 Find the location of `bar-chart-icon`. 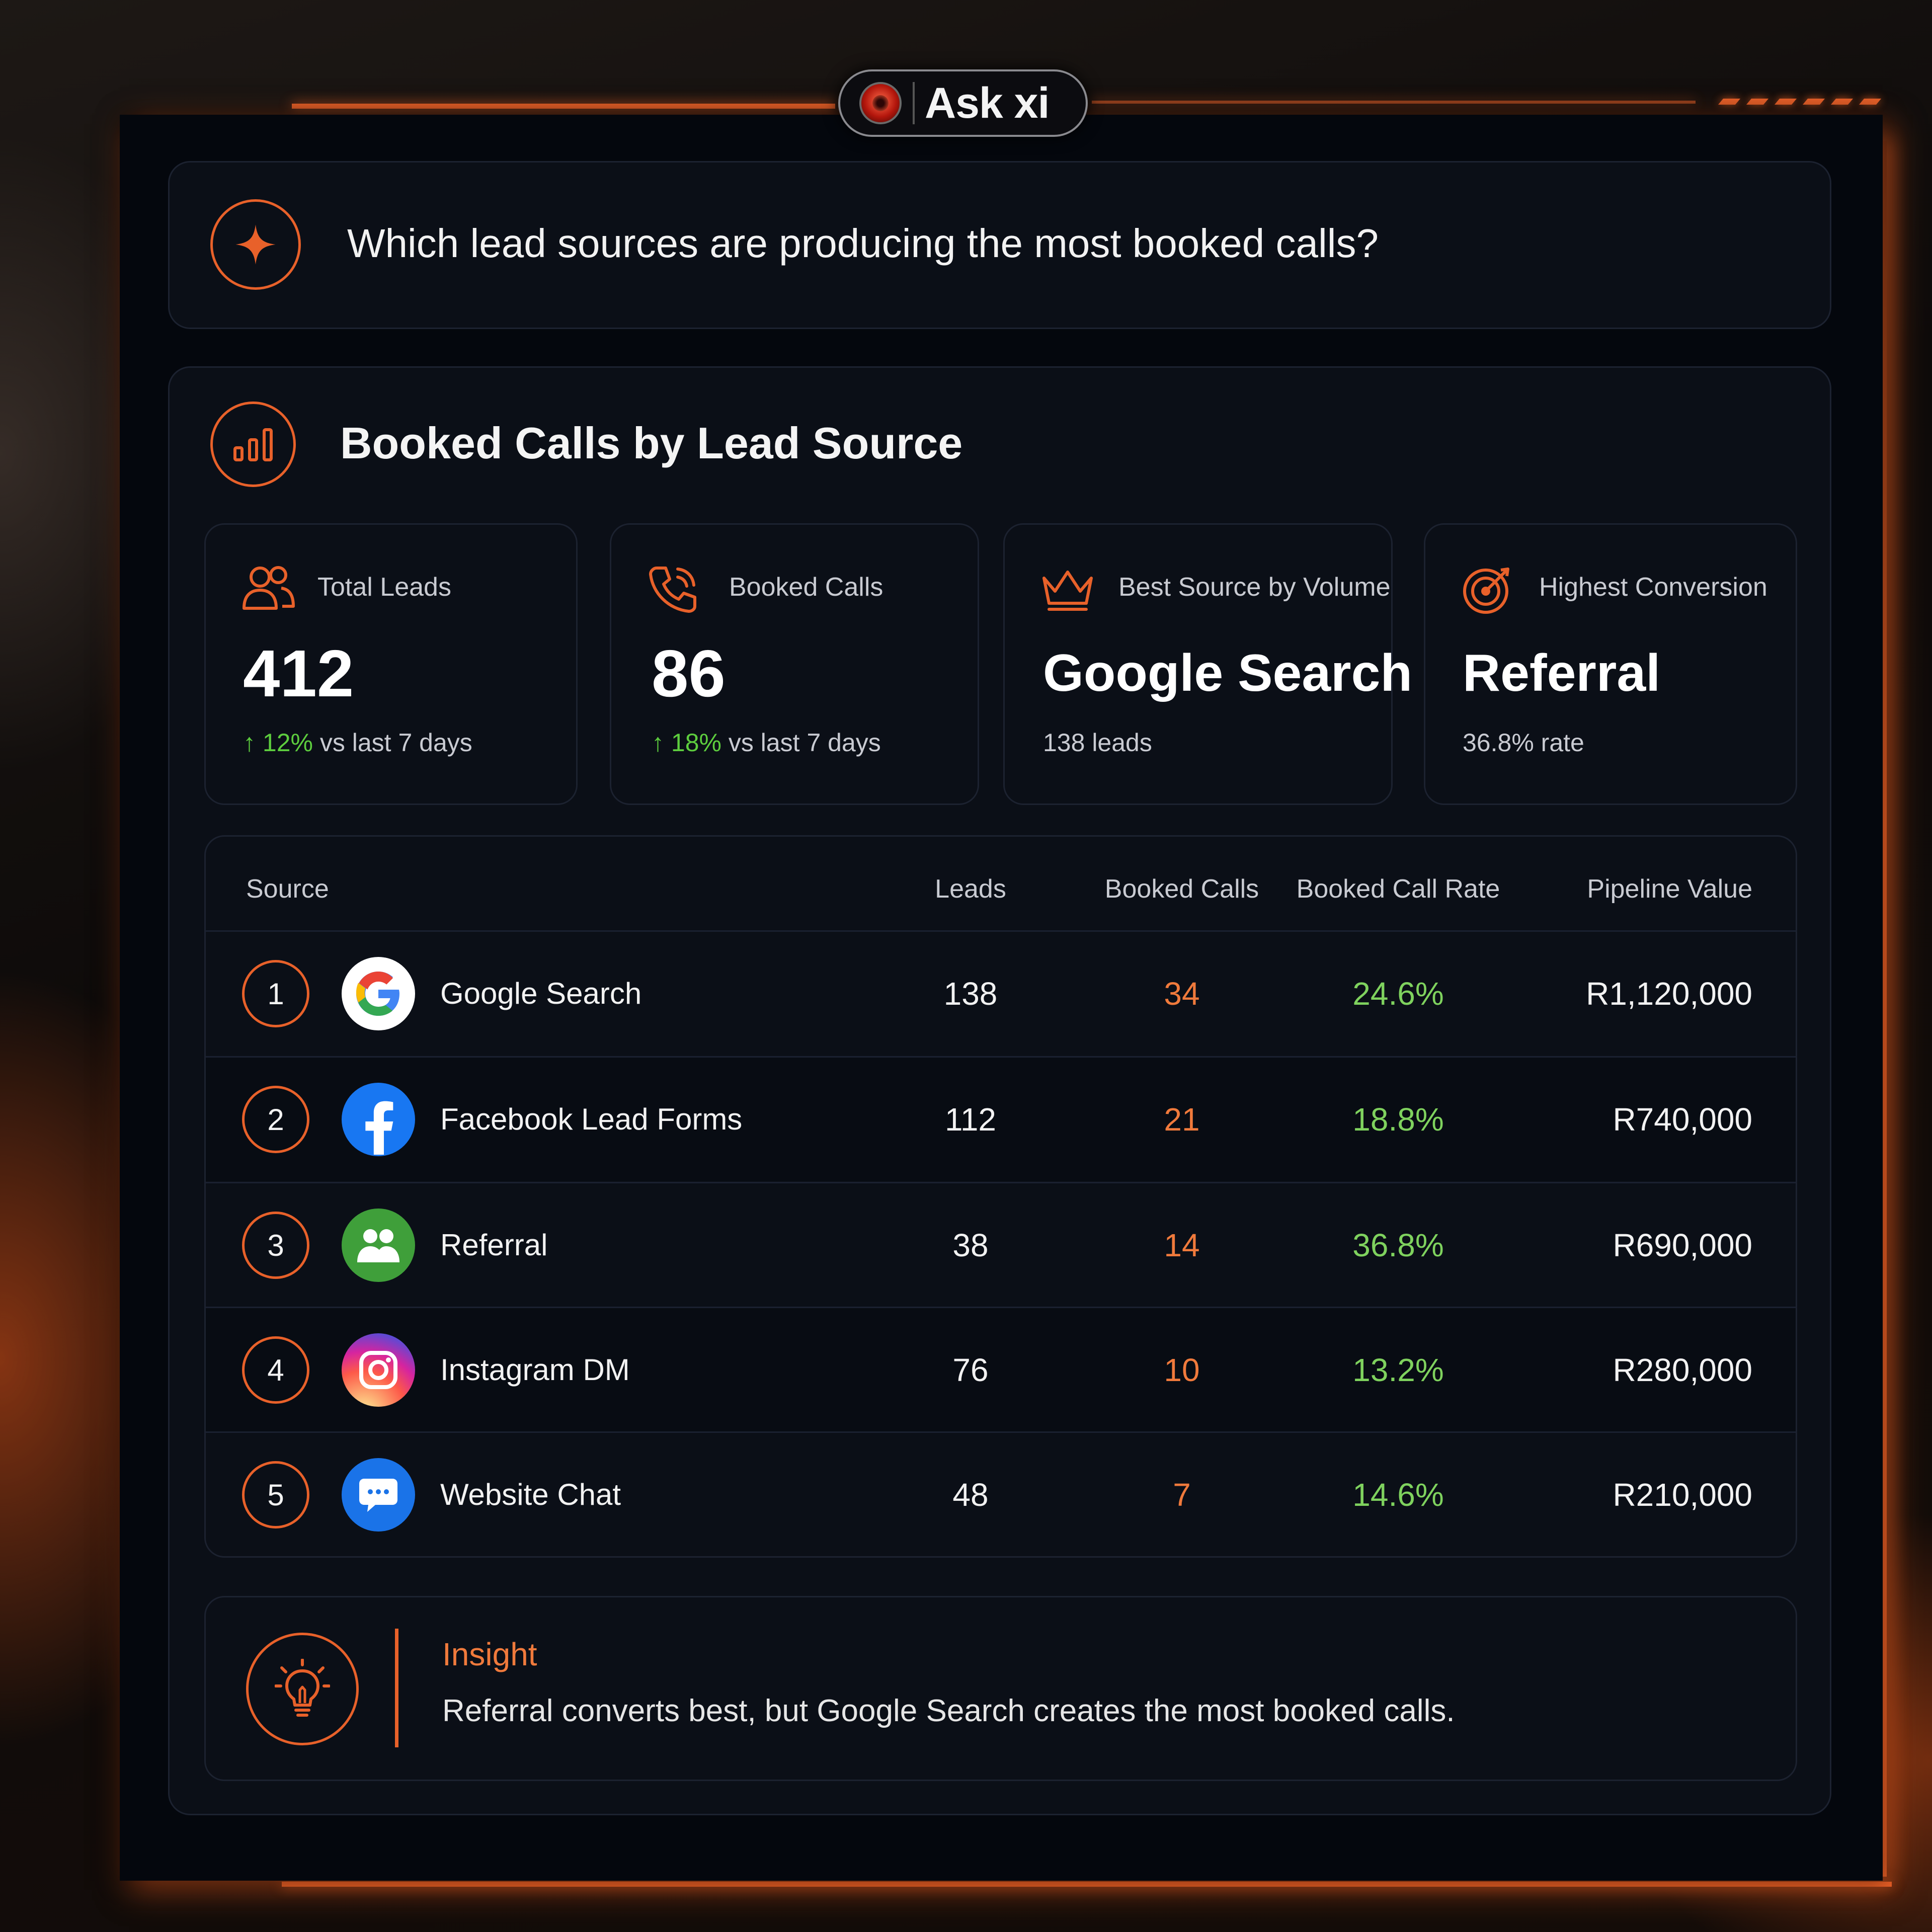

bar-chart-icon is located at coordinates (253, 444).